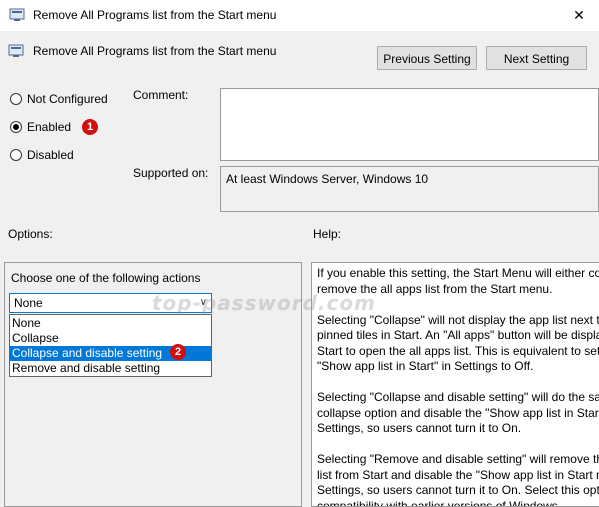  What do you see at coordinates (264, 303) in the screenshot?
I see `watermark: top-password.com` at bounding box center [264, 303].